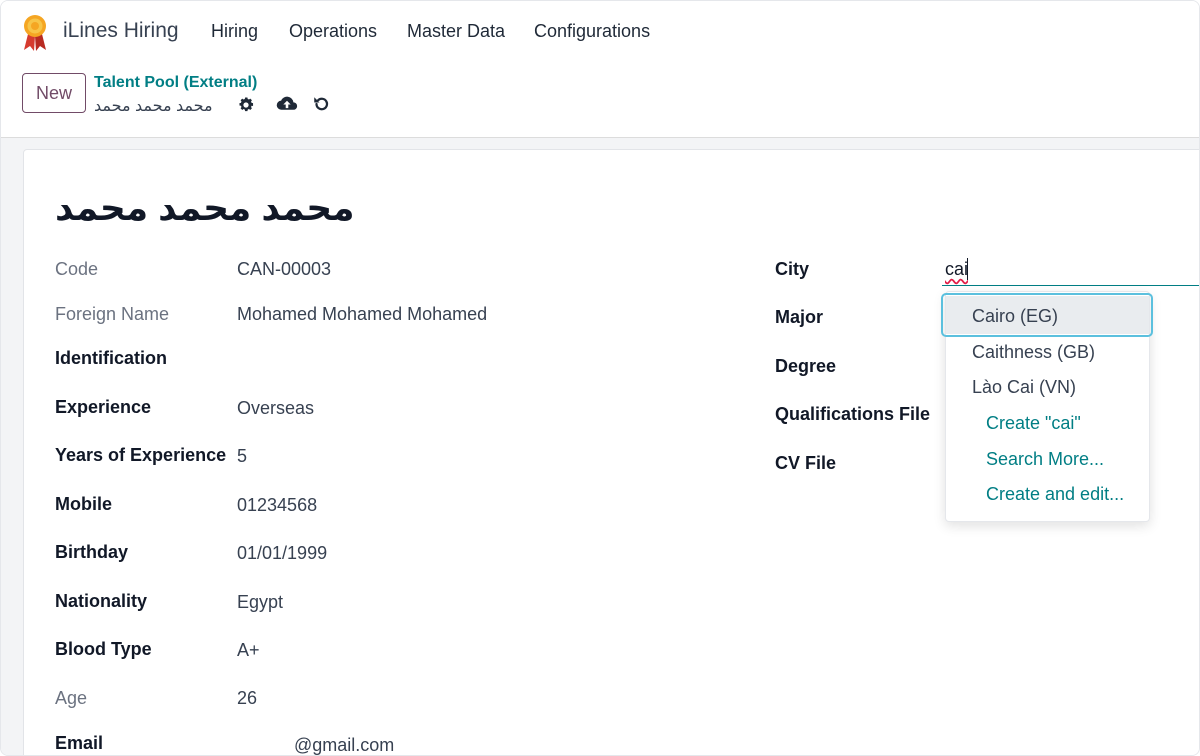  What do you see at coordinates (1047, 315) in the screenshot?
I see `selected-option-focus-ring` at bounding box center [1047, 315].